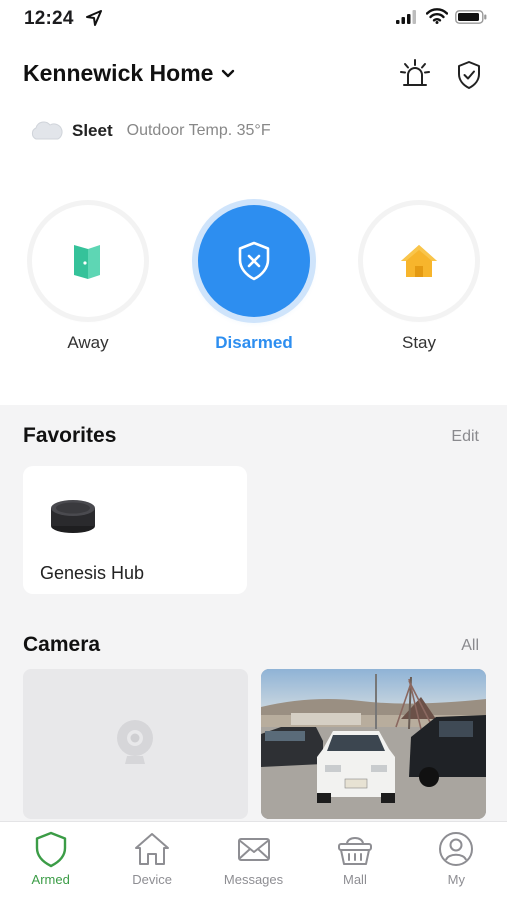  What do you see at coordinates (152, 849) in the screenshot?
I see `house-outline-icon` at bounding box center [152, 849].